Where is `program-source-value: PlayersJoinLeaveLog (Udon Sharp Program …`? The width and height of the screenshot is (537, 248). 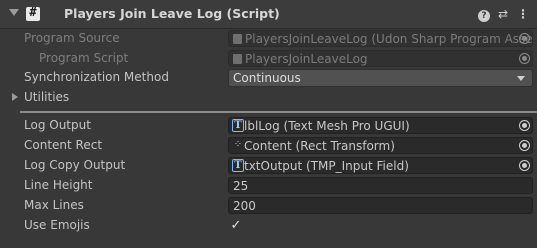 program-source-value: PlayersJoinLeaveLog (Udon Sharp Program … is located at coordinates (389, 39).